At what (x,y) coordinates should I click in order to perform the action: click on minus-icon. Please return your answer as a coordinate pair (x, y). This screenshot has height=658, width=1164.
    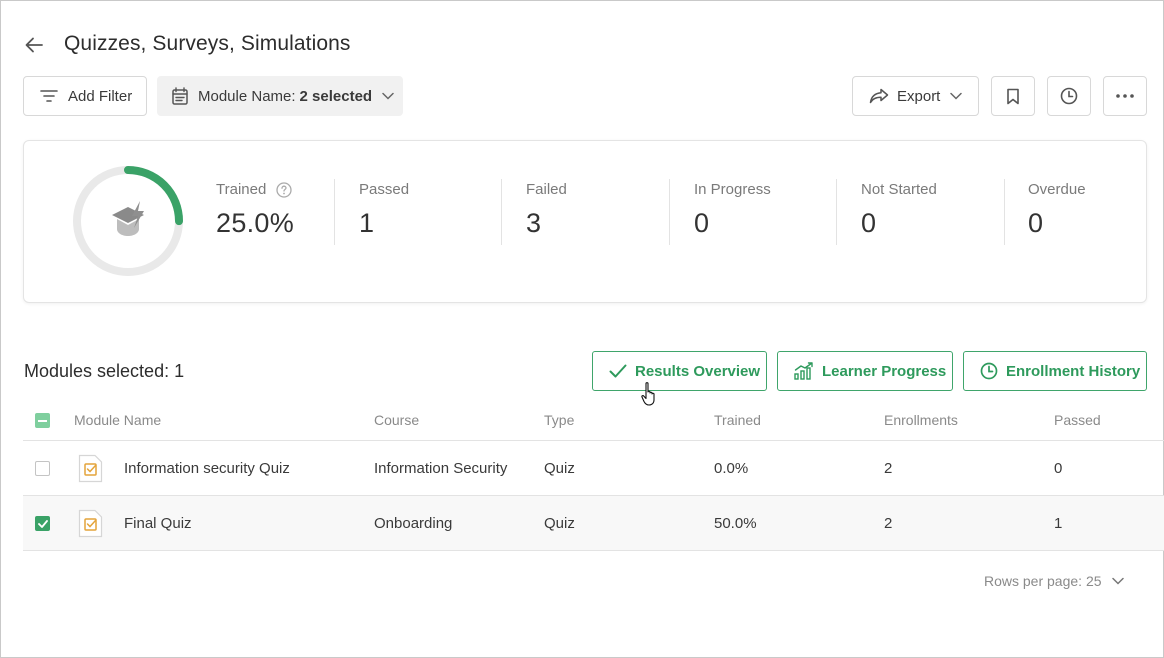
    Looking at the image, I should click on (42, 420).